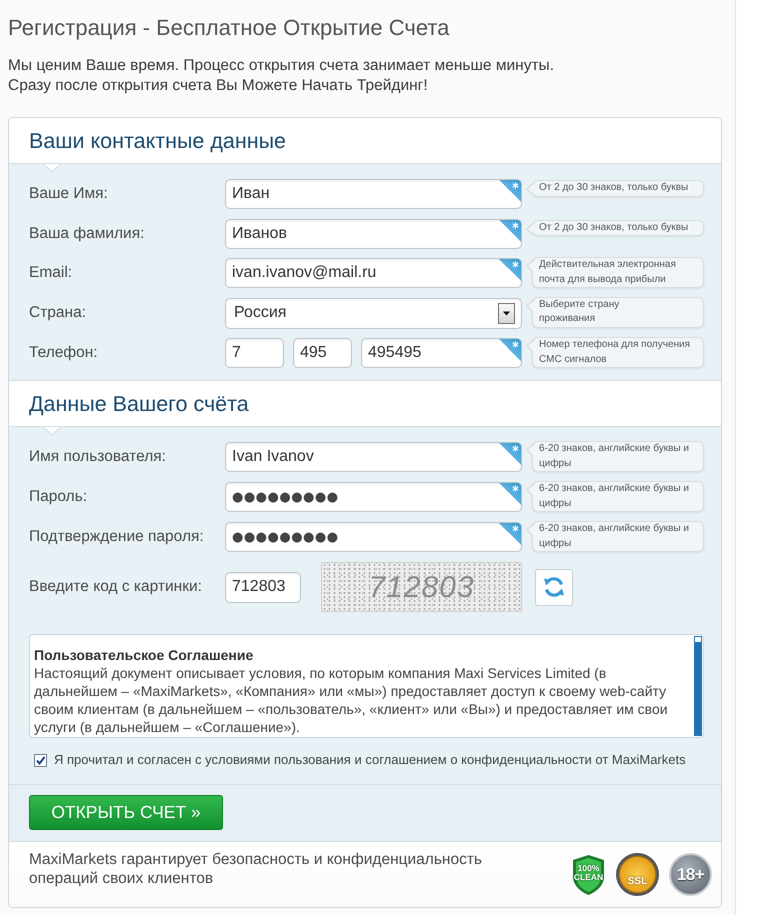  What do you see at coordinates (157, 141) in the screenshot?
I see `section-title: Ваши контактные данные` at bounding box center [157, 141].